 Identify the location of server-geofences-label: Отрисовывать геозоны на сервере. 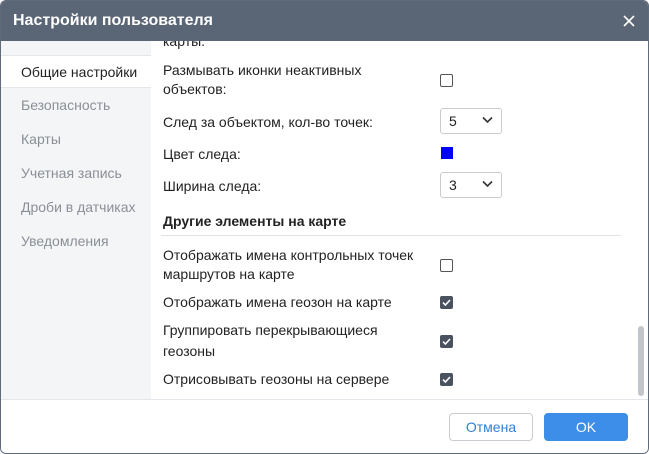
(276, 379).